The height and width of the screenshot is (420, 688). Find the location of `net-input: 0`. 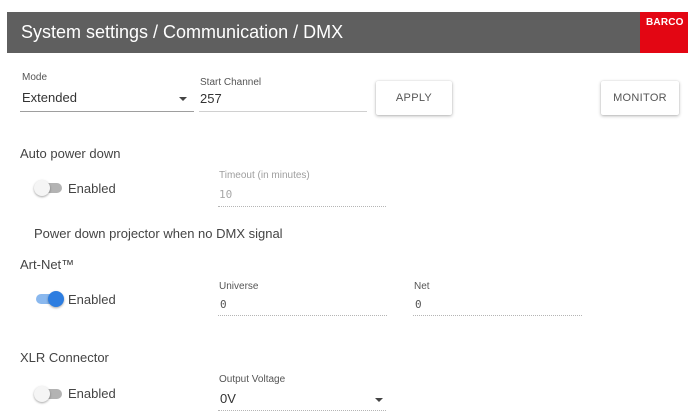

net-input: 0 is located at coordinates (497, 306).